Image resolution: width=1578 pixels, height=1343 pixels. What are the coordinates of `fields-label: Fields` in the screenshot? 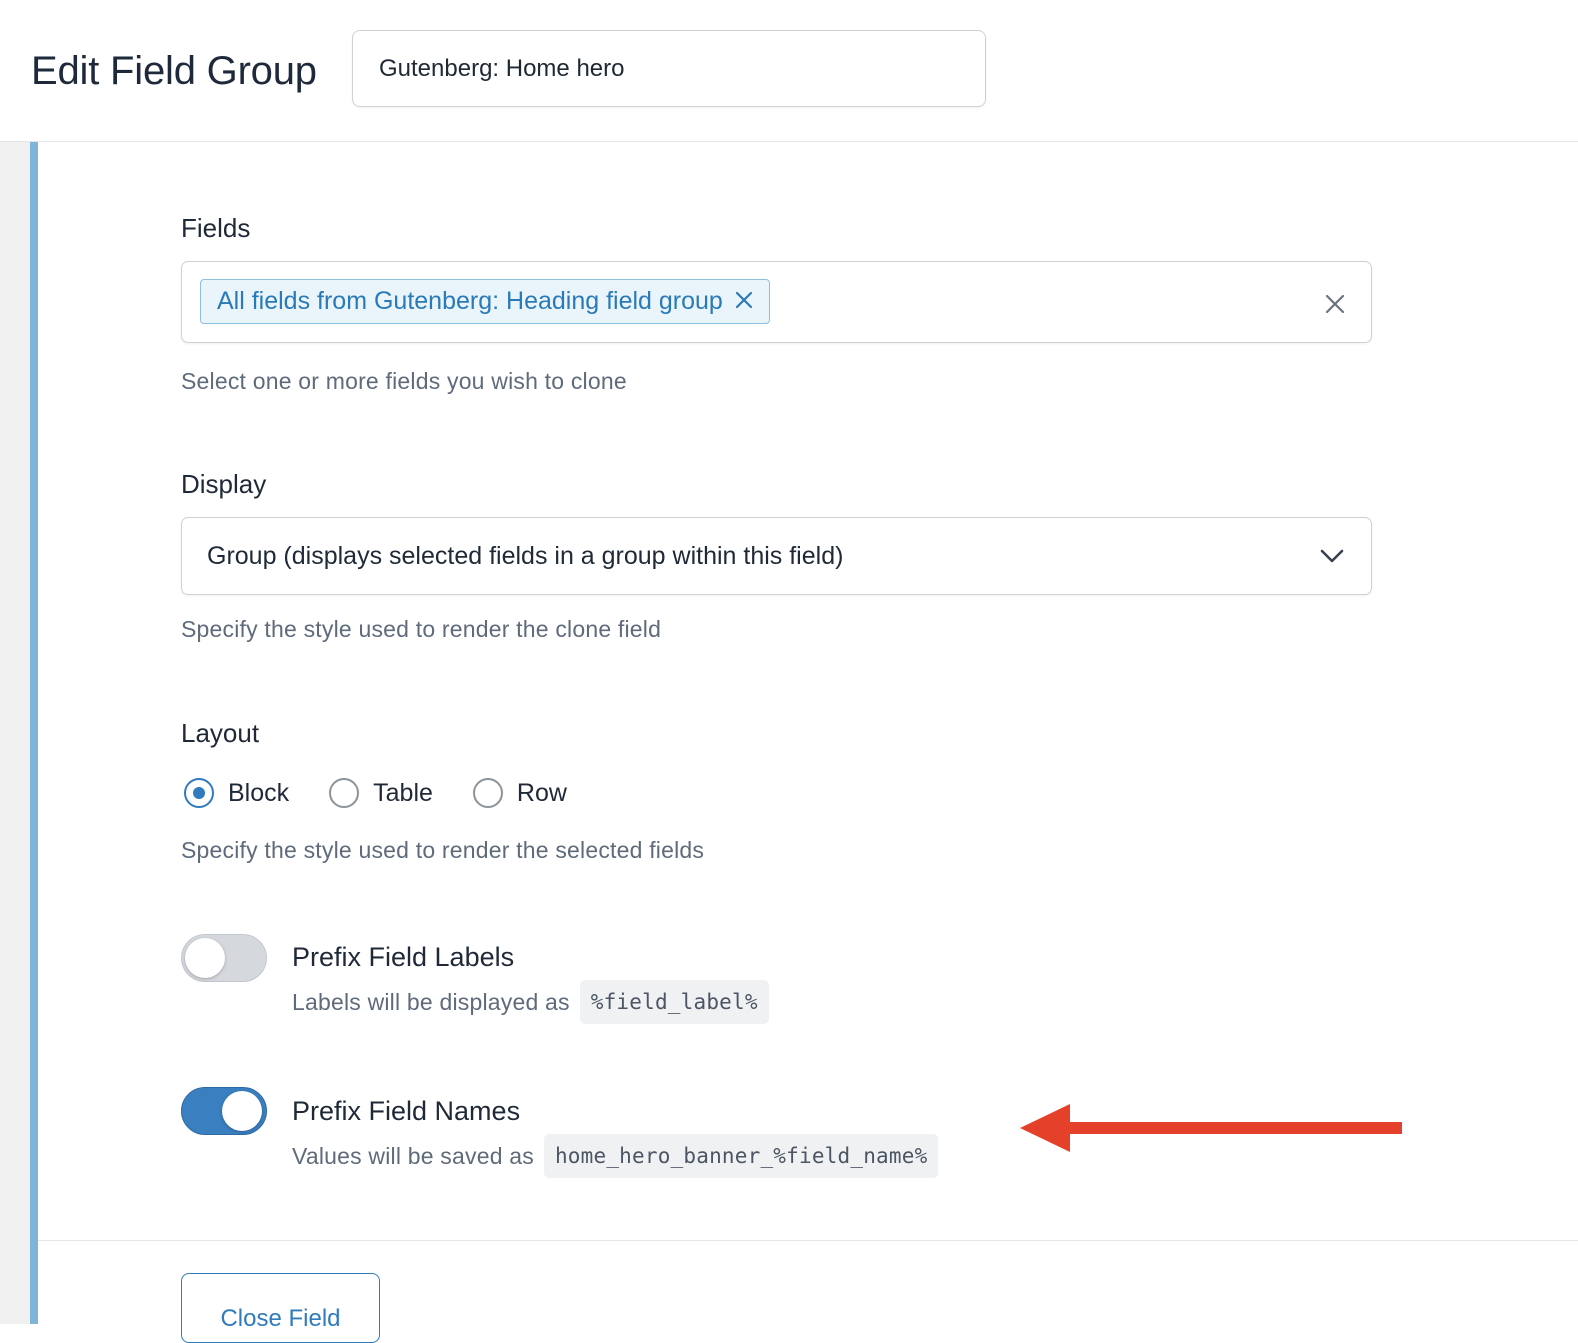 It's located at (216, 228).